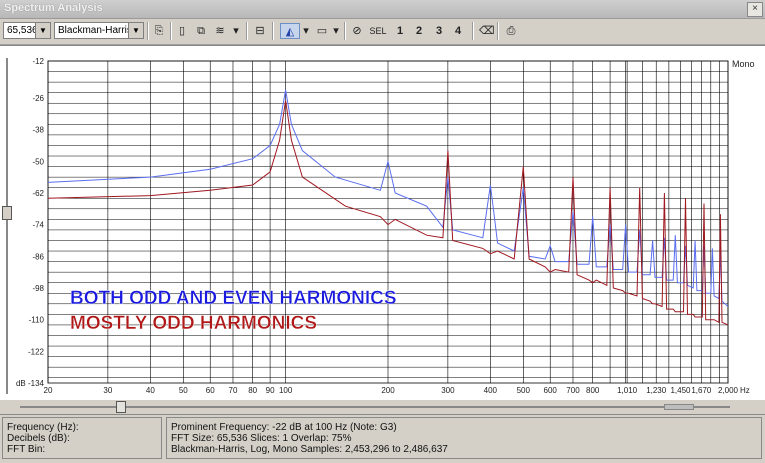 Image resolution: width=765 pixels, height=463 pixels. Describe the element at coordinates (233, 298) in the screenshot. I see `annotation-label: BOTH ODD AND EVEN HARMONICS` at that location.